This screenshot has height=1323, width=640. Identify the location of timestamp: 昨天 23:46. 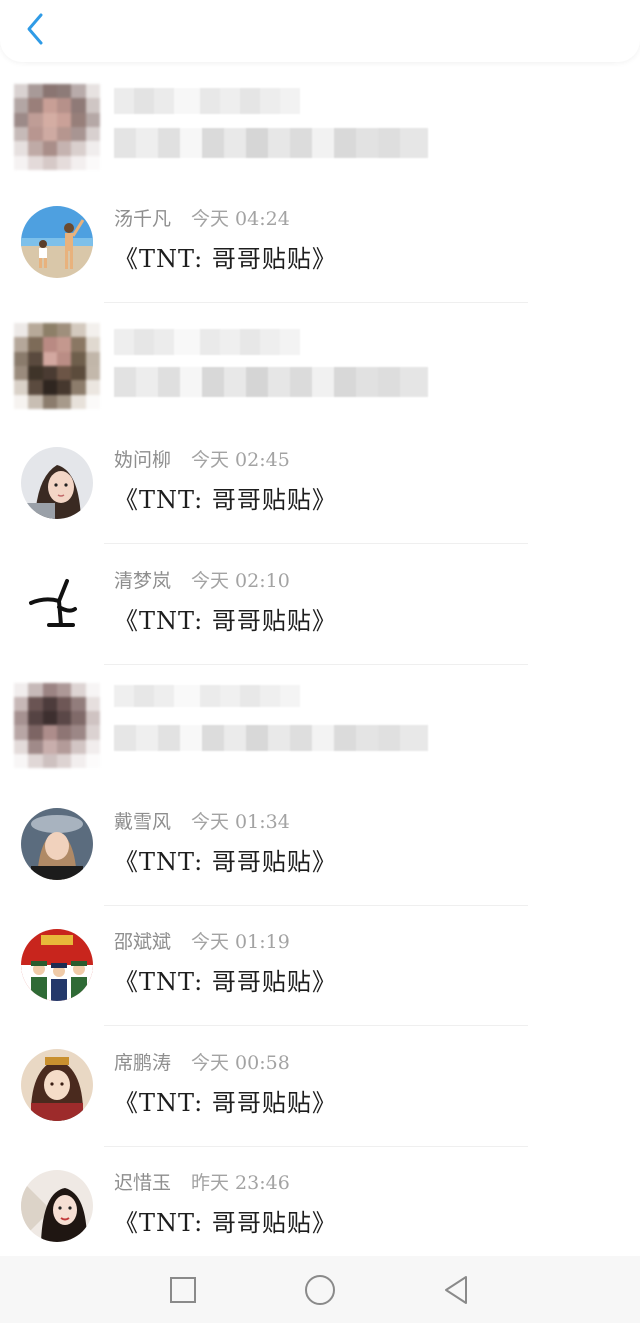
(240, 1183).